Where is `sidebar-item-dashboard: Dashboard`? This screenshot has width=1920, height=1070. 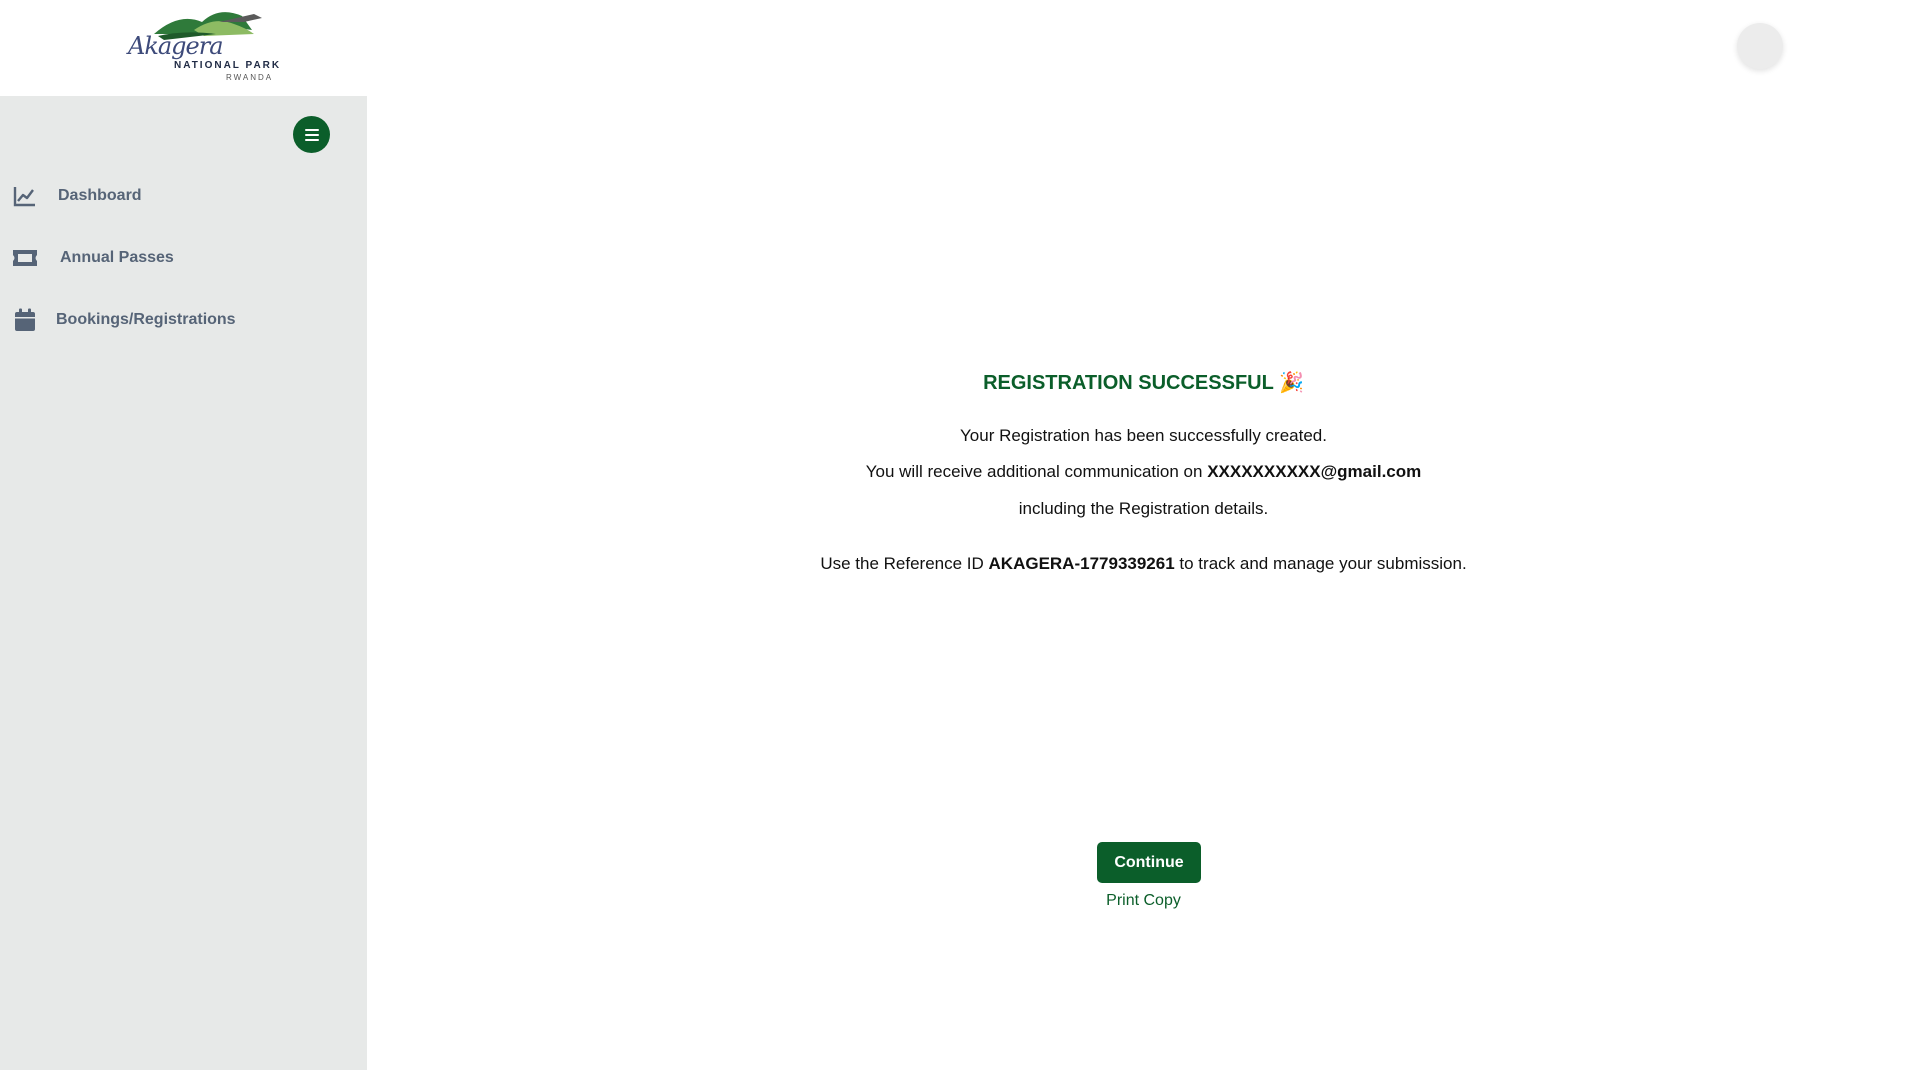 sidebar-item-dashboard: Dashboard is located at coordinates (77, 196).